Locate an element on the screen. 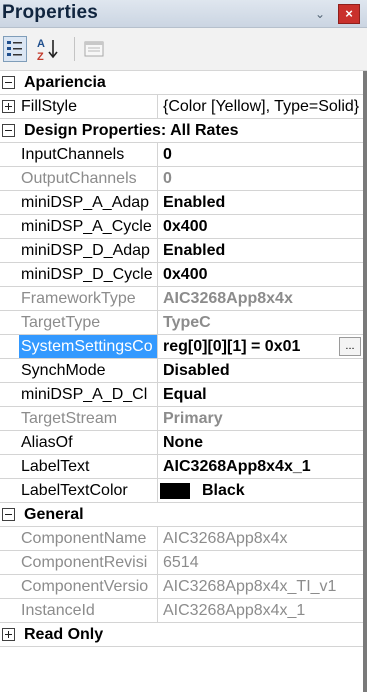 This screenshot has height=692, width=367. property-row-aliasof: AliasOf None is located at coordinates (181, 443).